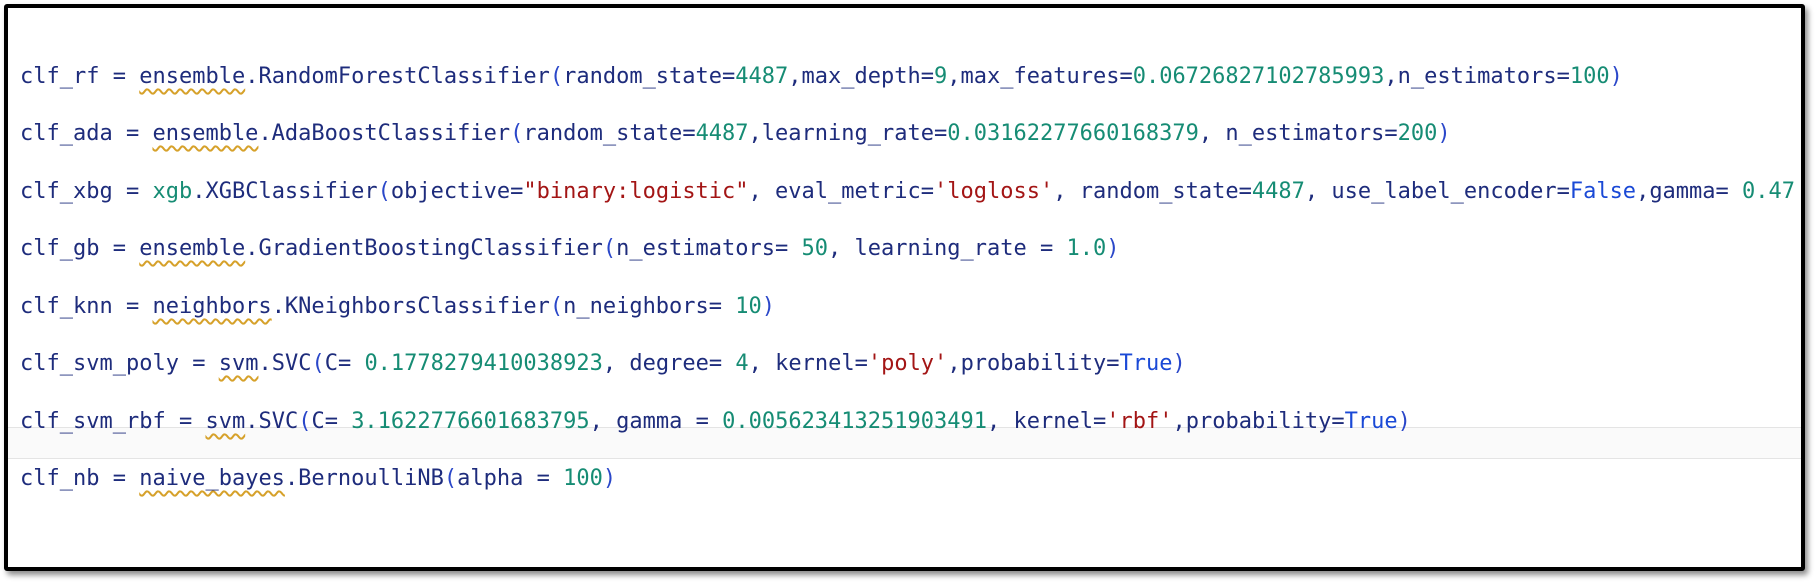 This screenshot has height=587, width=1817. What do you see at coordinates (225, 421) in the screenshot?
I see `code-token-mod: svm` at bounding box center [225, 421].